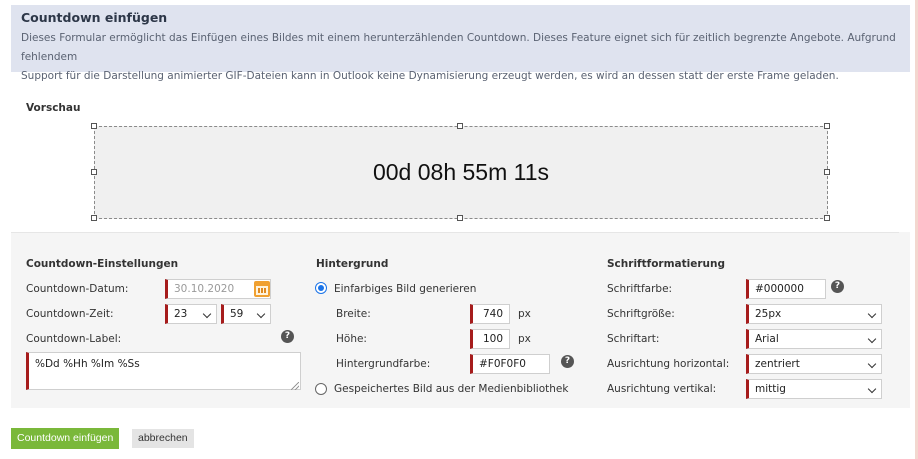 This screenshot has width=918, height=459. What do you see at coordinates (353, 314) in the screenshot?
I see `width-label: Breite:` at bounding box center [353, 314].